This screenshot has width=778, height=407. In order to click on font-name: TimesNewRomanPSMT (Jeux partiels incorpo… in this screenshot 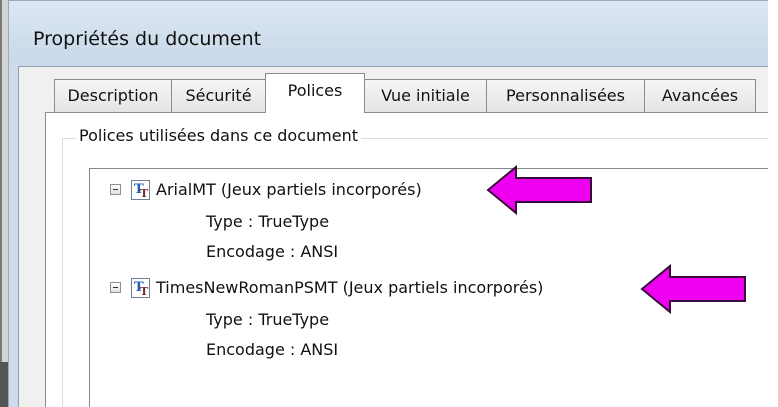, I will do `click(350, 287)`.